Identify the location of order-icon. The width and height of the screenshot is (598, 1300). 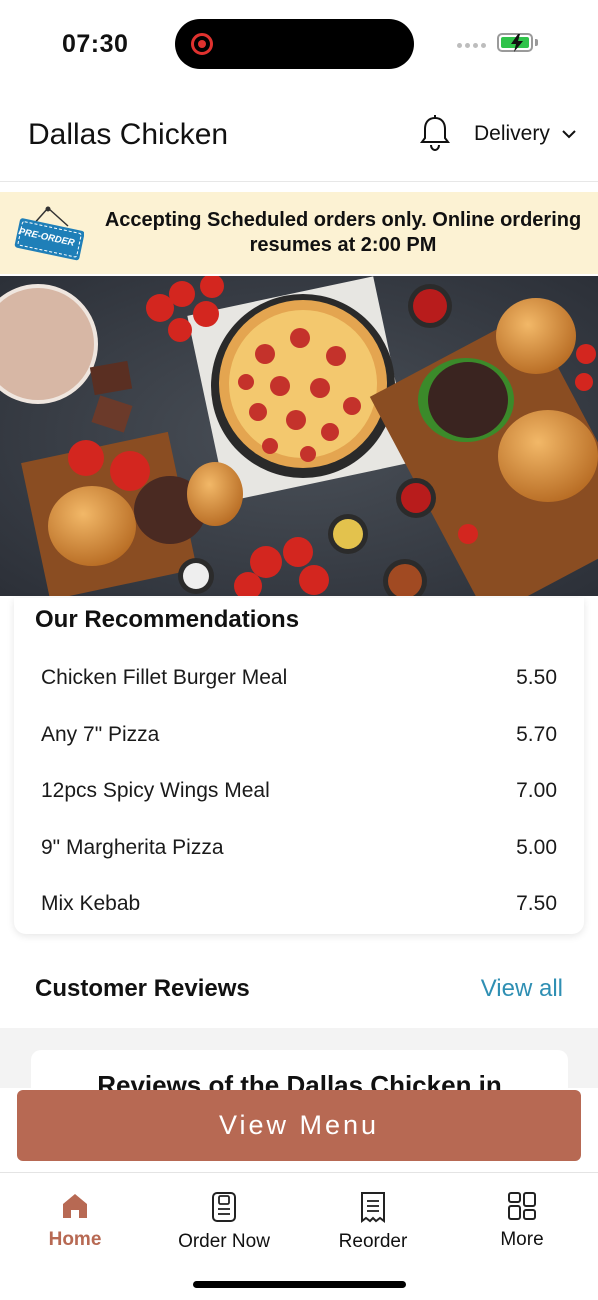
(224, 1207).